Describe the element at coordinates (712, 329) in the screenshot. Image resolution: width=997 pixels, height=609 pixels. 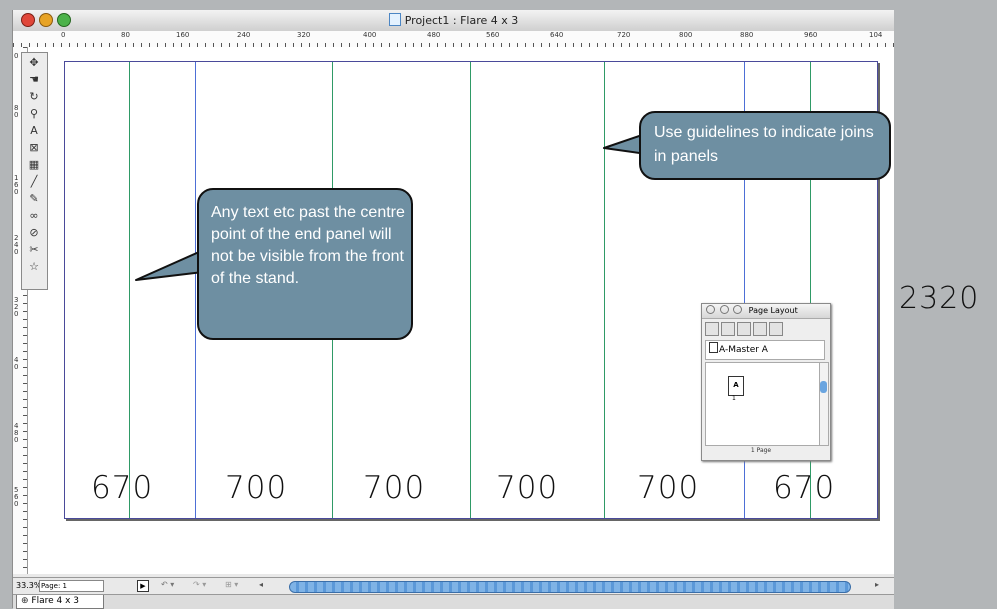
I see `blank-page-icon` at that location.